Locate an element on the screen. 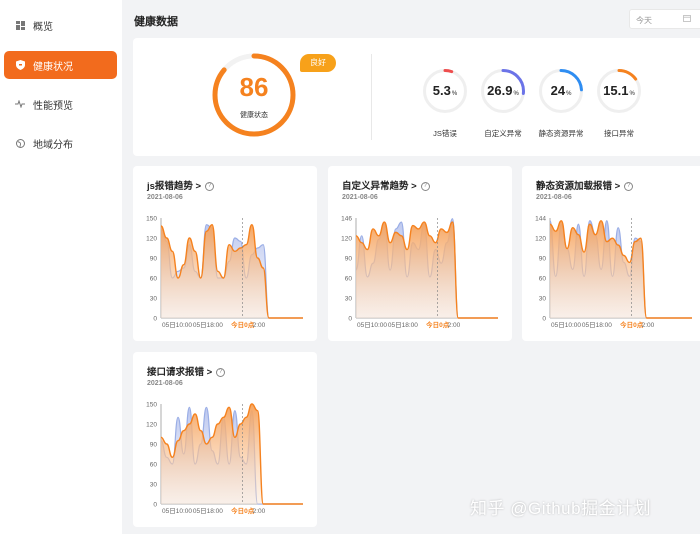 This screenshot has width=700, height=534. trend-chart: 144 120 90 60 30 0 05日10:00 05日18:00 今日0点2:00 is located at coordinates (613, 272).